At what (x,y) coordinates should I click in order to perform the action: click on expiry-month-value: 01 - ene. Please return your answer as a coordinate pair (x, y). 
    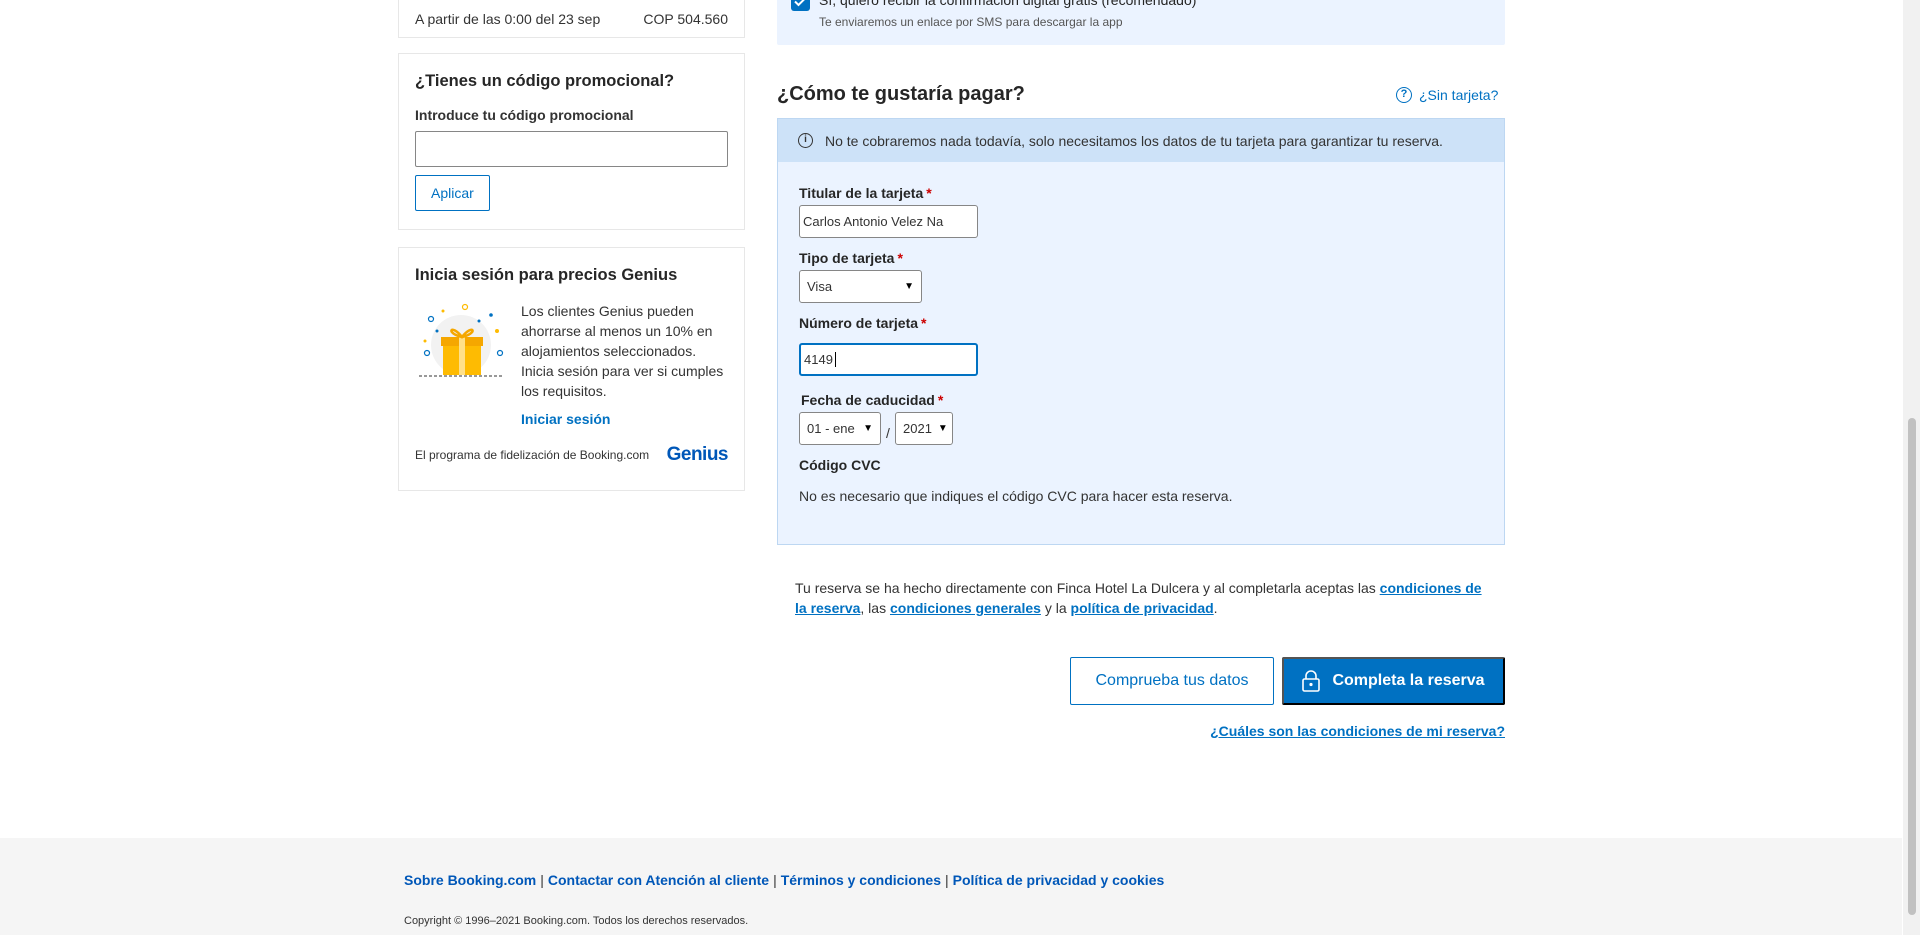
    Looking at the image, I should click on (831, 428).